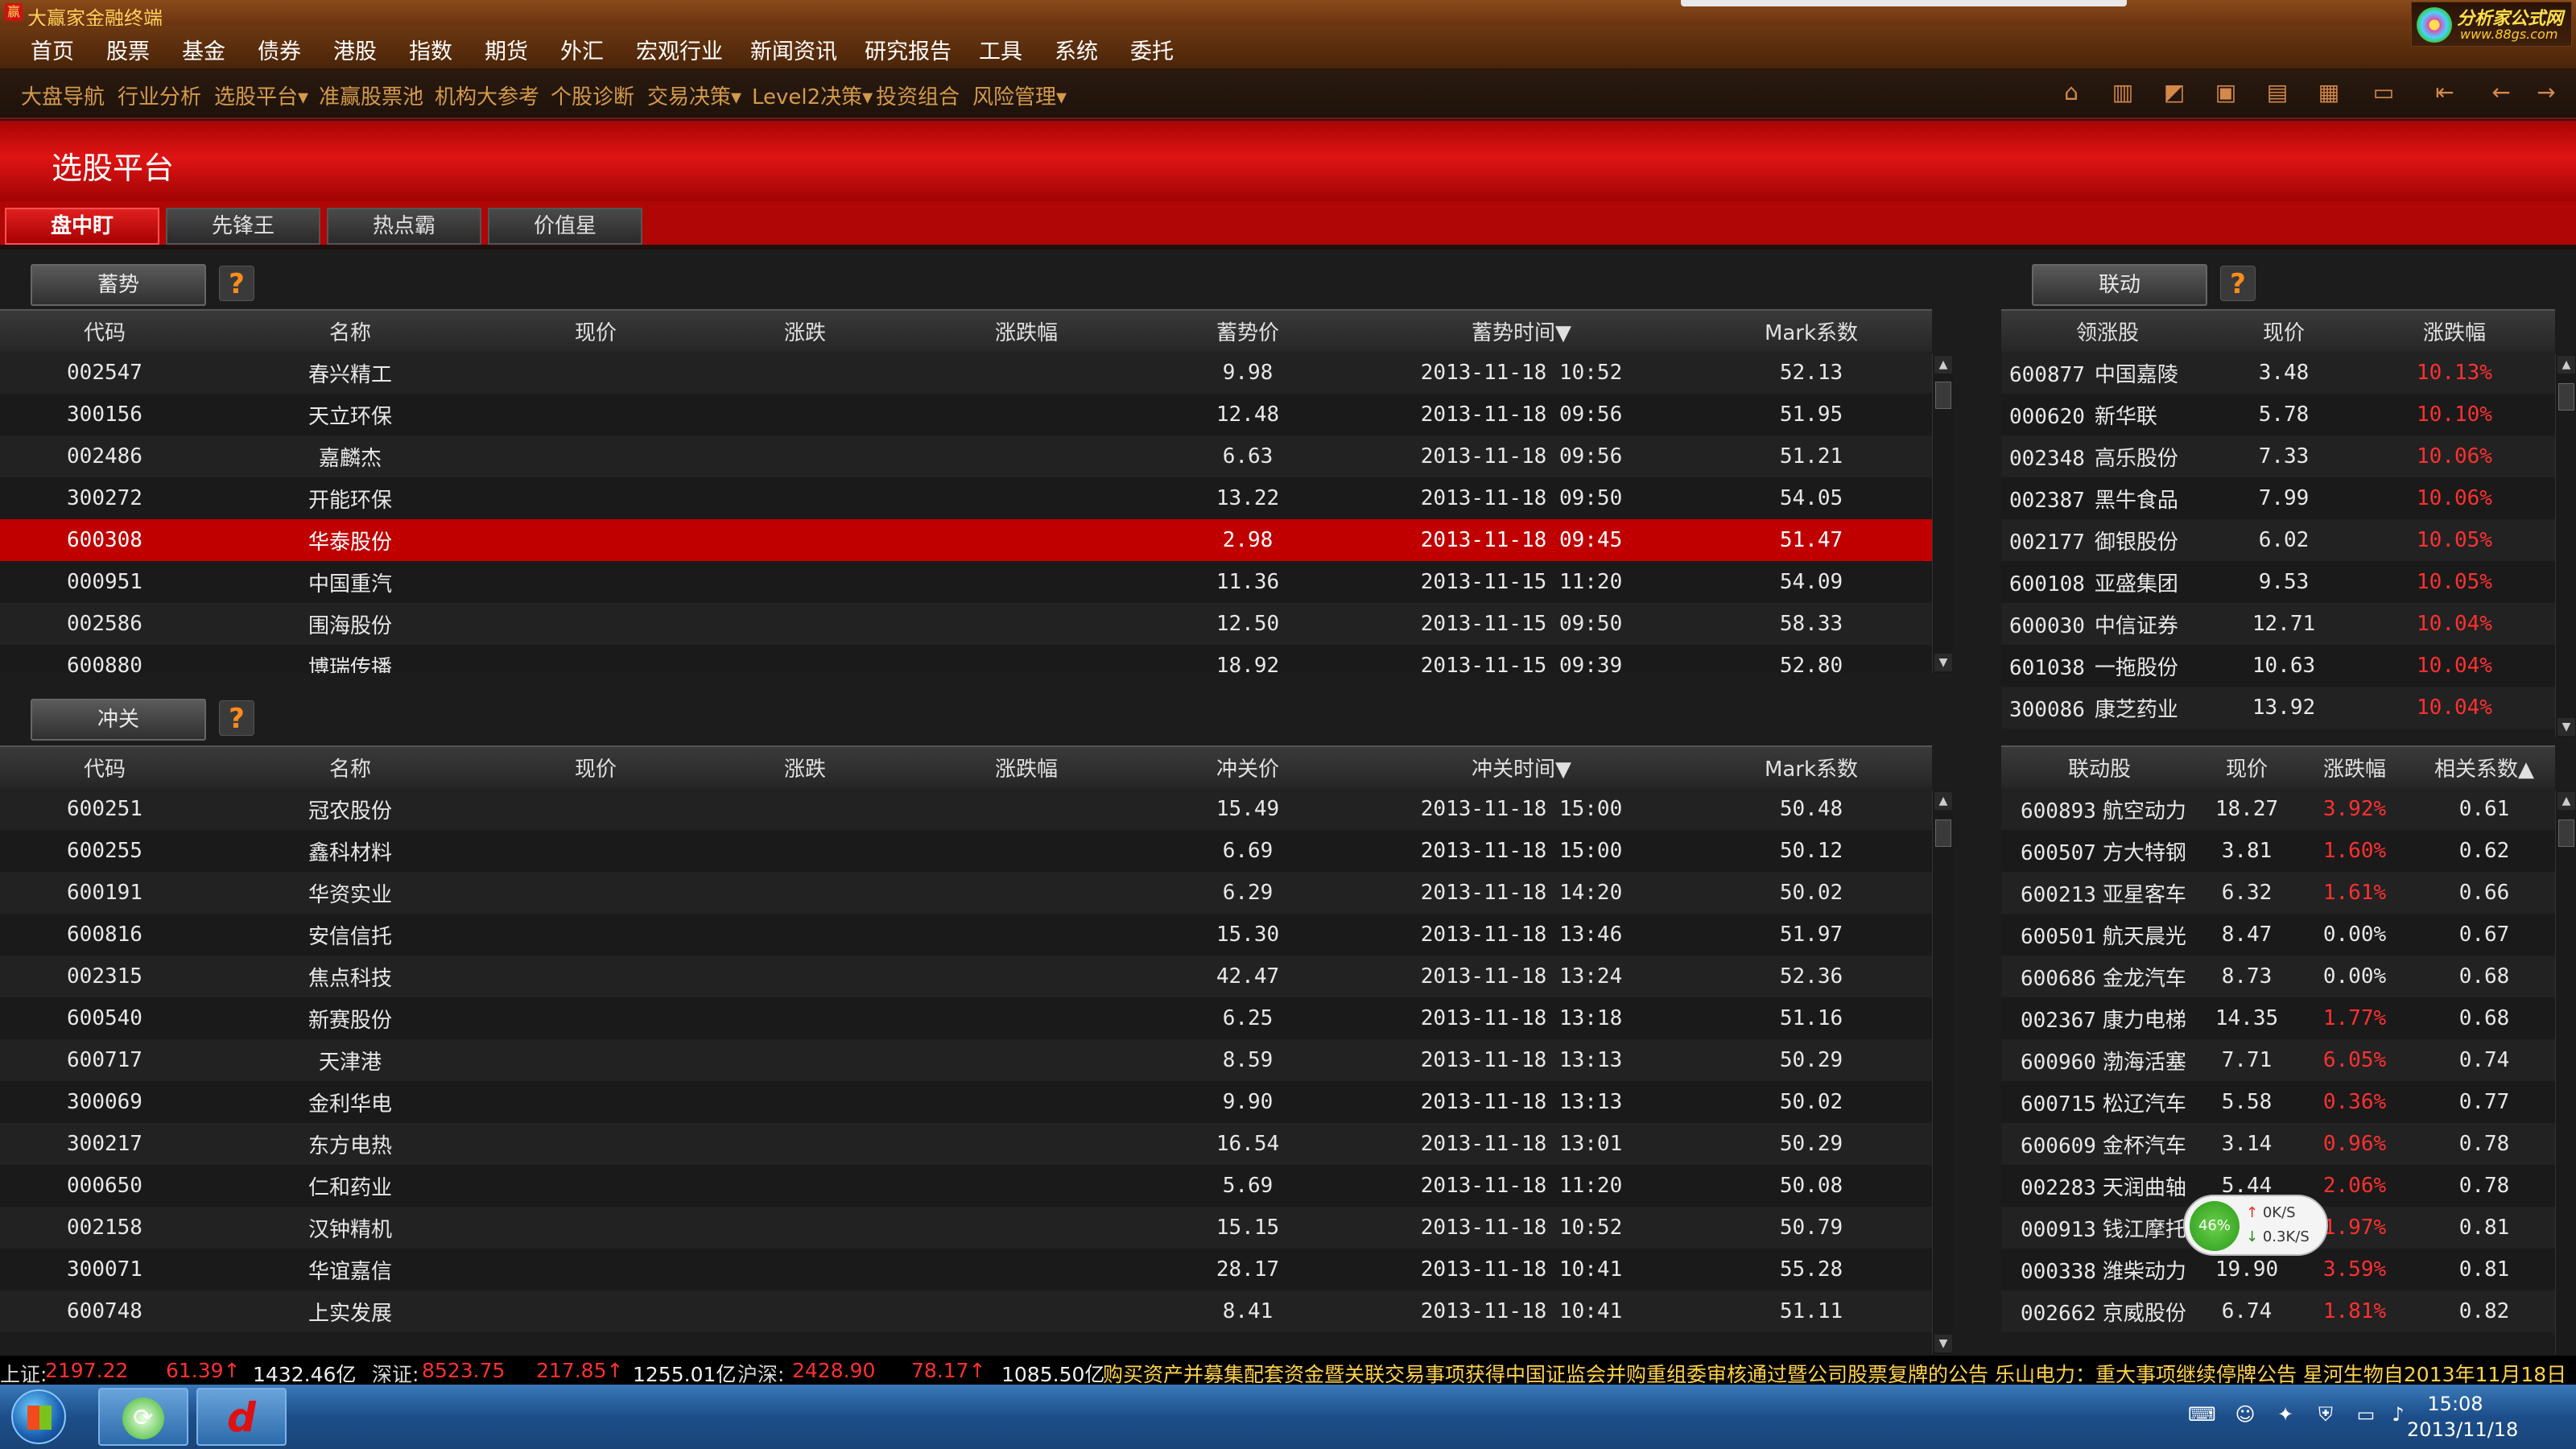 Image resolution: width=2576 pixels, height=1449 pixels. Describe the element at coordinates (2278, 893) in the screenshot. I see `table-row: 600213 亚星客车 6.32 1.61% 0.66` at that location.